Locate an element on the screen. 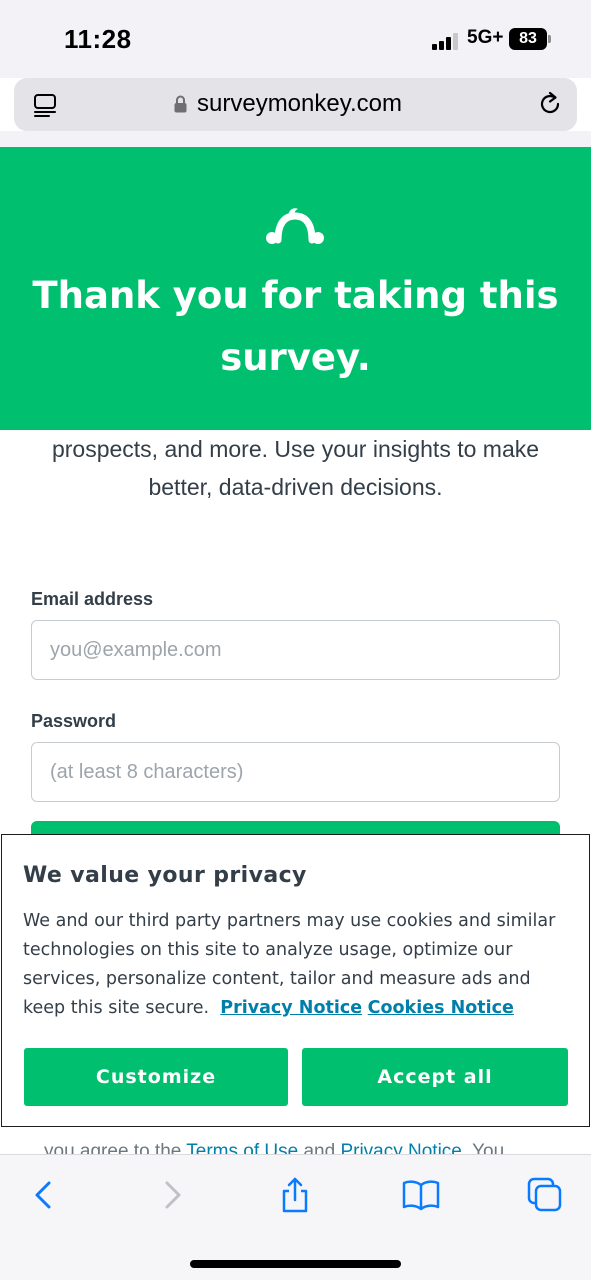  email-field is located at coordinates (295, 650).